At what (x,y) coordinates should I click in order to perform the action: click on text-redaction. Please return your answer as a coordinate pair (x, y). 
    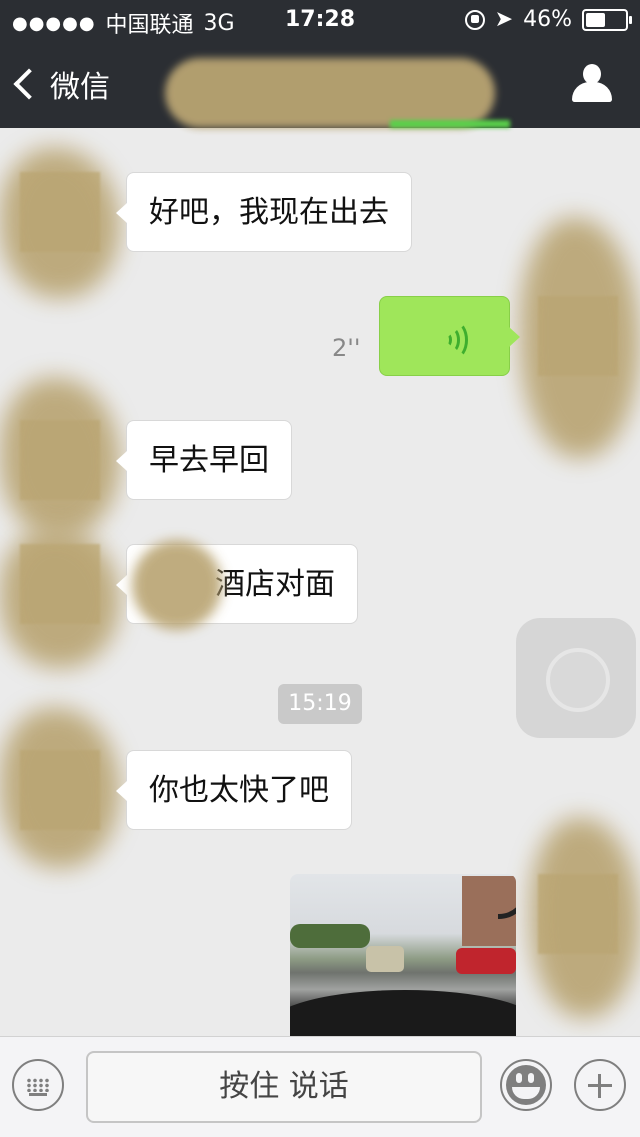
    Looking at the image, I should click on (177, 585).